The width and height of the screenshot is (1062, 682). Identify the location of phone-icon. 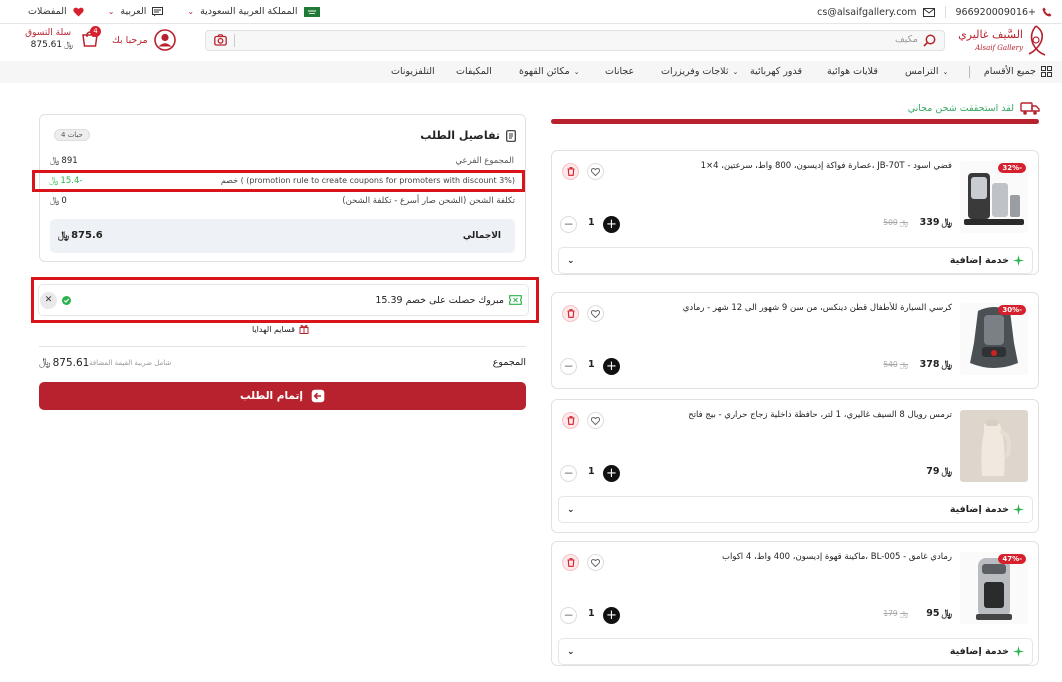
(1047, 12).